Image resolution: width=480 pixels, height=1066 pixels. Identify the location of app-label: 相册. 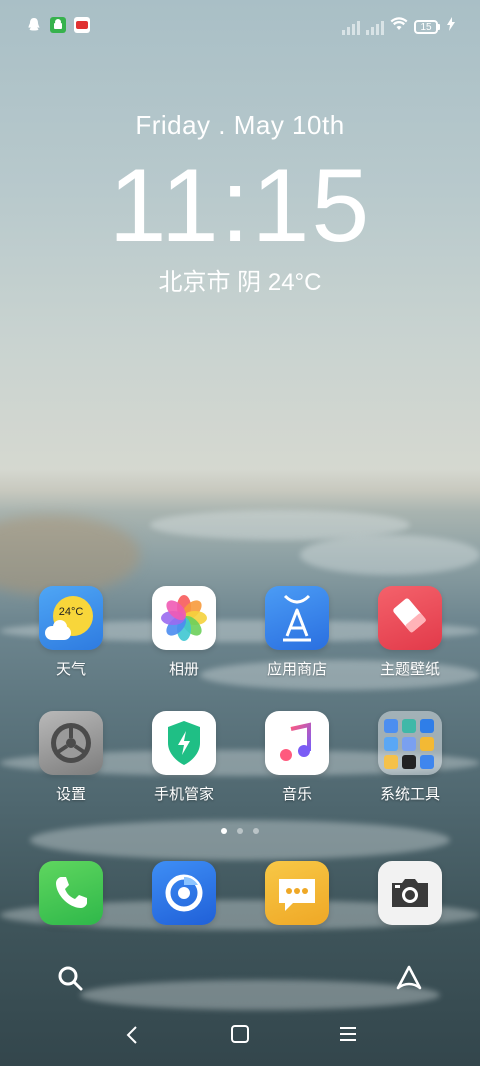
(183, 669).